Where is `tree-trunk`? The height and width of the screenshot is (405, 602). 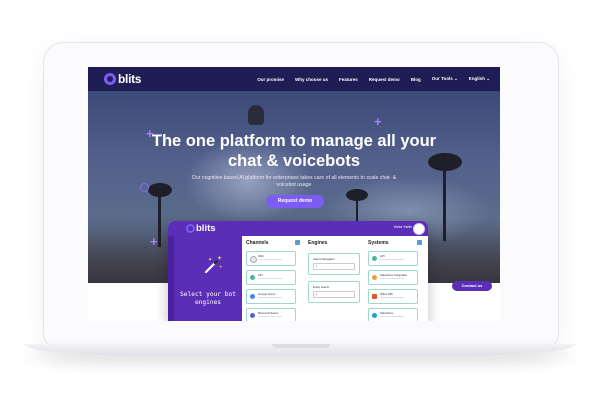 tree-trunk is located at coordinates (444, 201).